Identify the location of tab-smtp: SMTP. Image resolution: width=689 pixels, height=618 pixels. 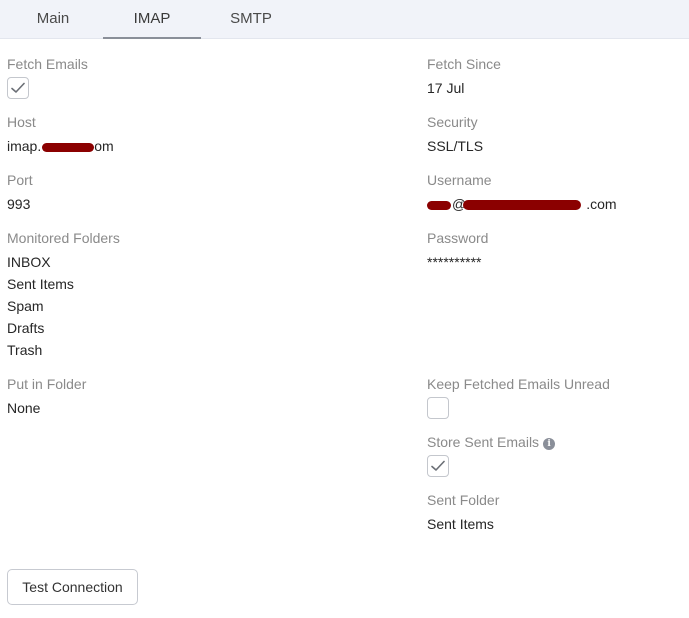
(251, 19).